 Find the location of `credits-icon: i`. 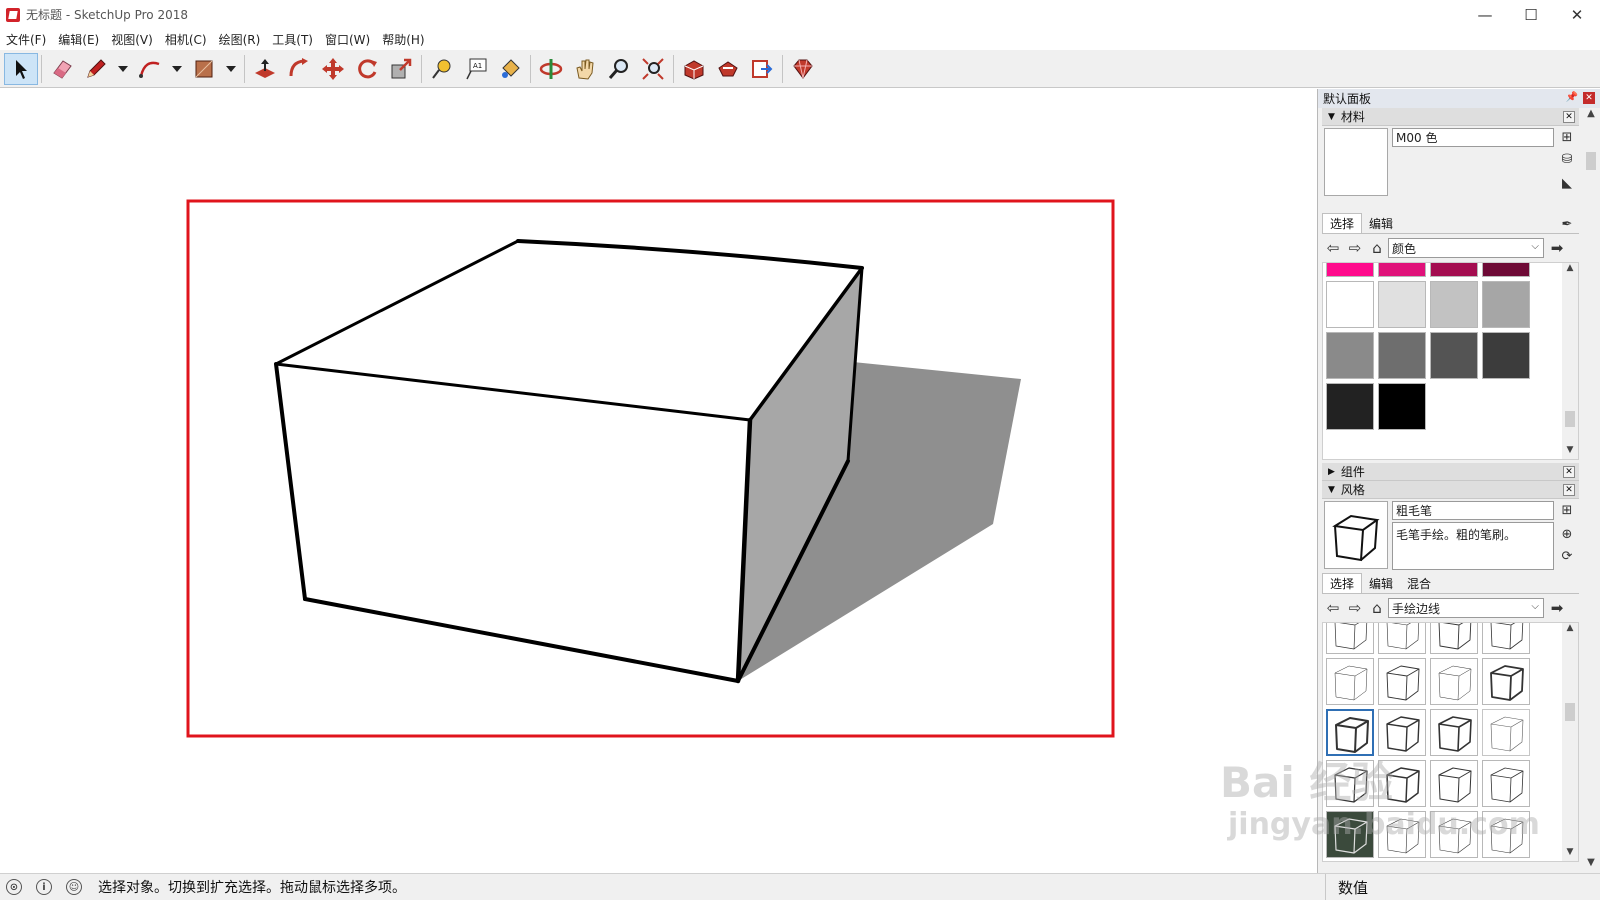

credits-icon: i is located at coordinates (44, 887).